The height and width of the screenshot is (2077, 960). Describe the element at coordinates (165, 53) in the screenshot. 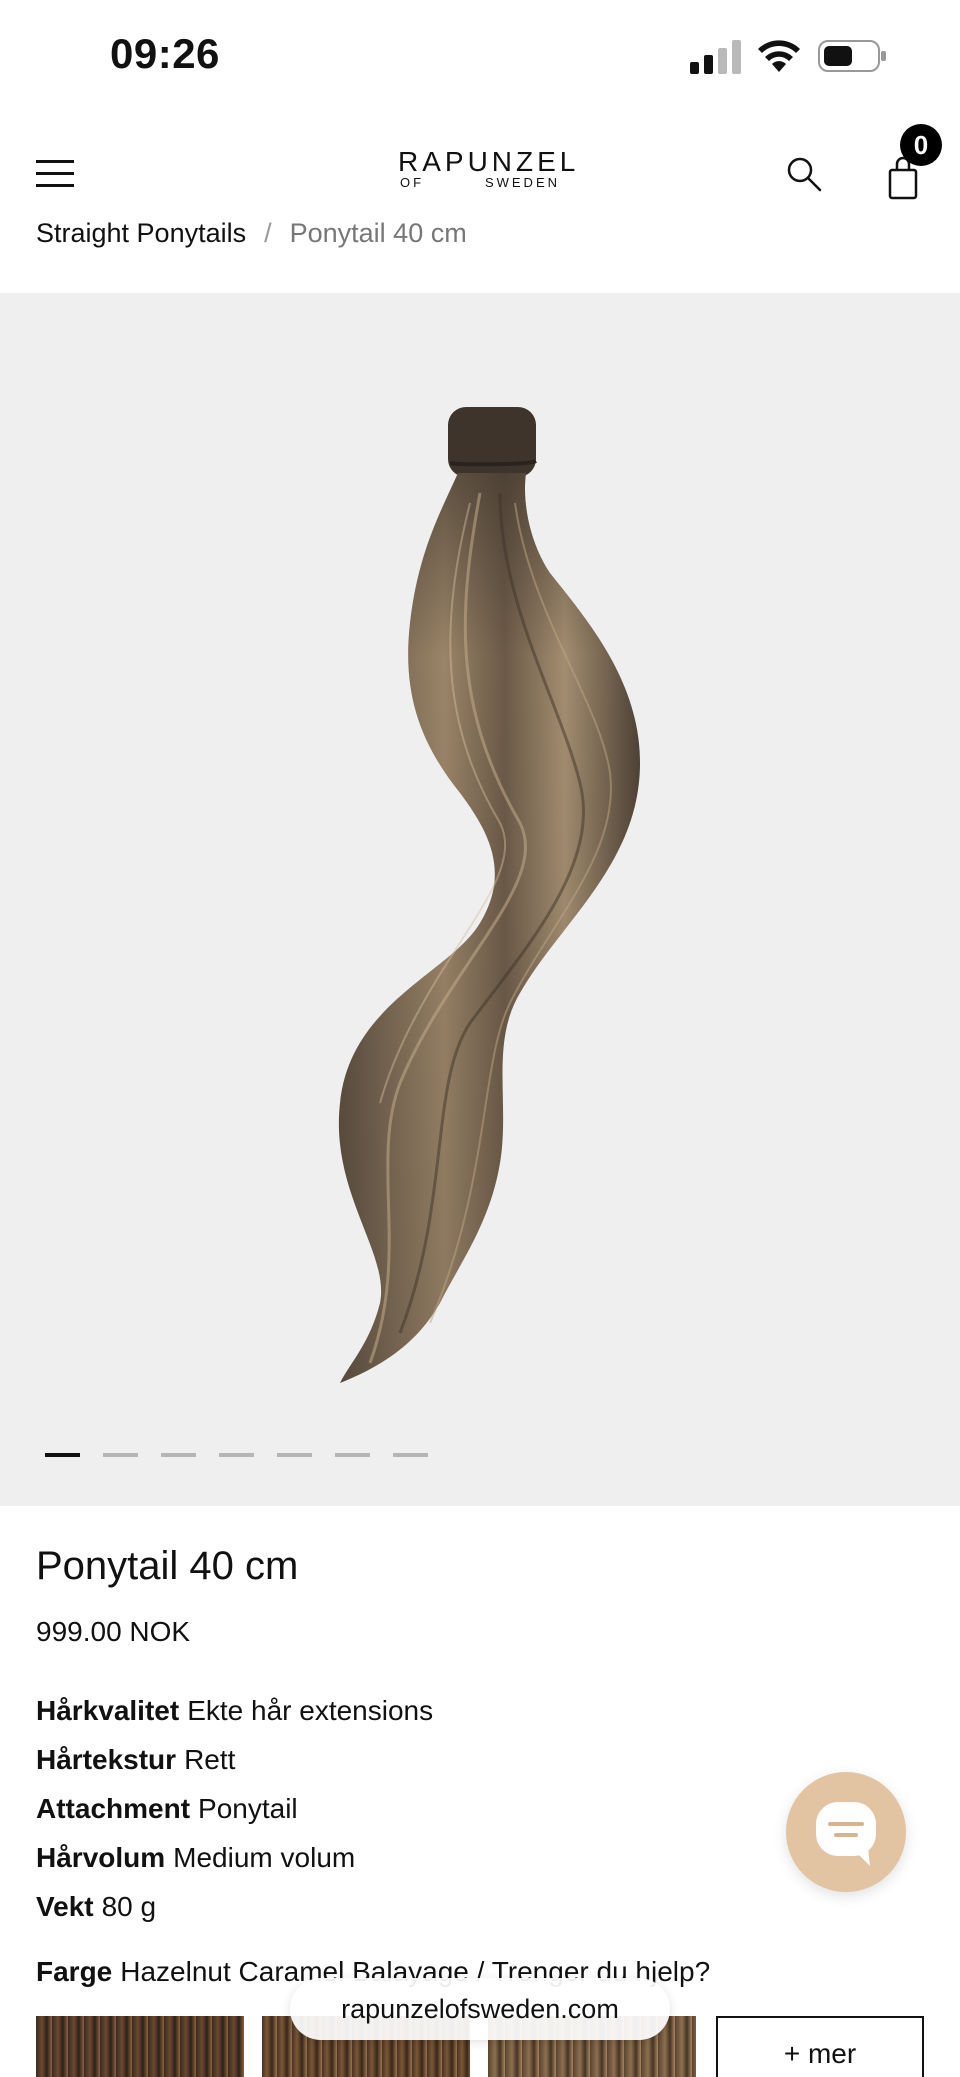

I see `status-time: 09:26` at that location.